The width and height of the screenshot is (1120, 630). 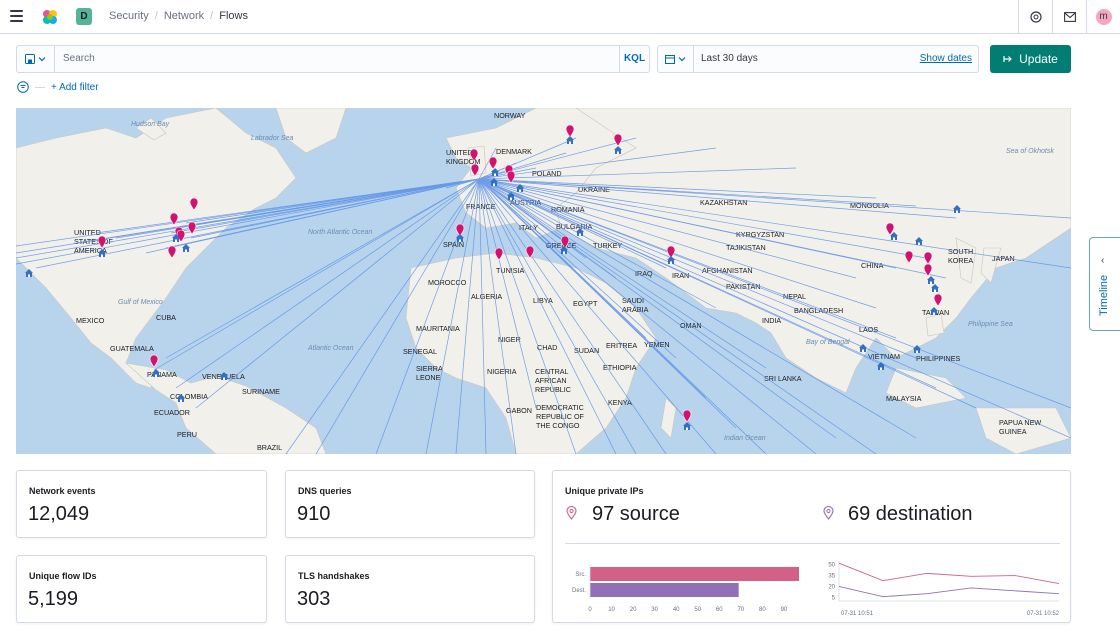 I want to click on bar-tick-label: 0, so click(x=590, y=610).